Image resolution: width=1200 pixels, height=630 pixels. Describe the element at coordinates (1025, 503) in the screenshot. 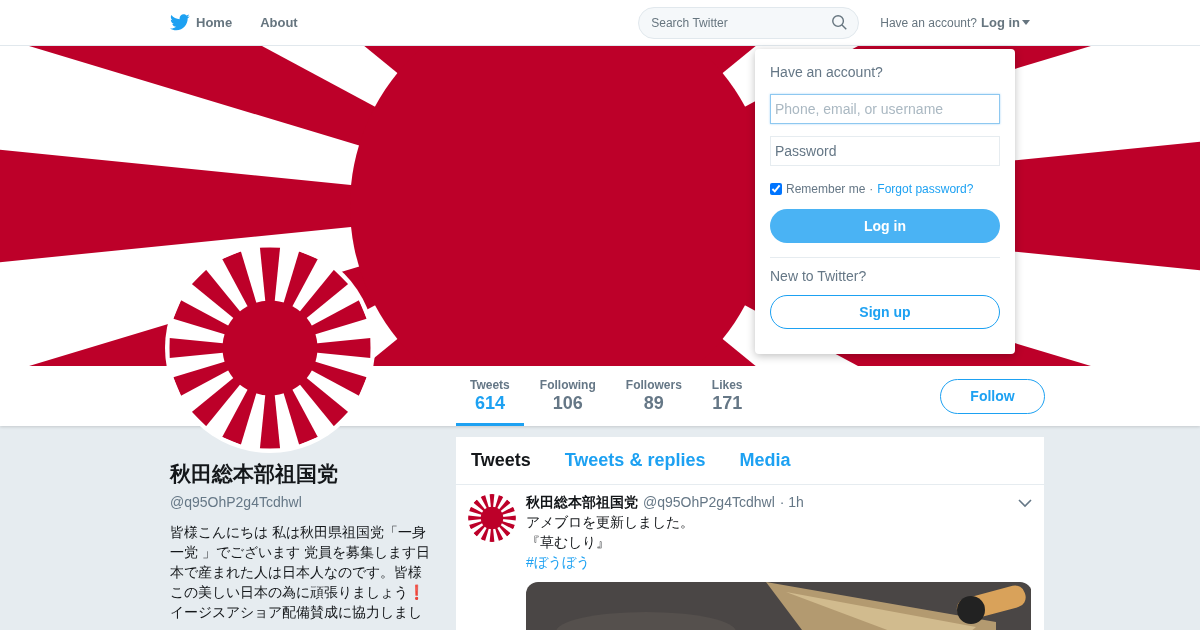

I see `chevron-down-icon` at that location.